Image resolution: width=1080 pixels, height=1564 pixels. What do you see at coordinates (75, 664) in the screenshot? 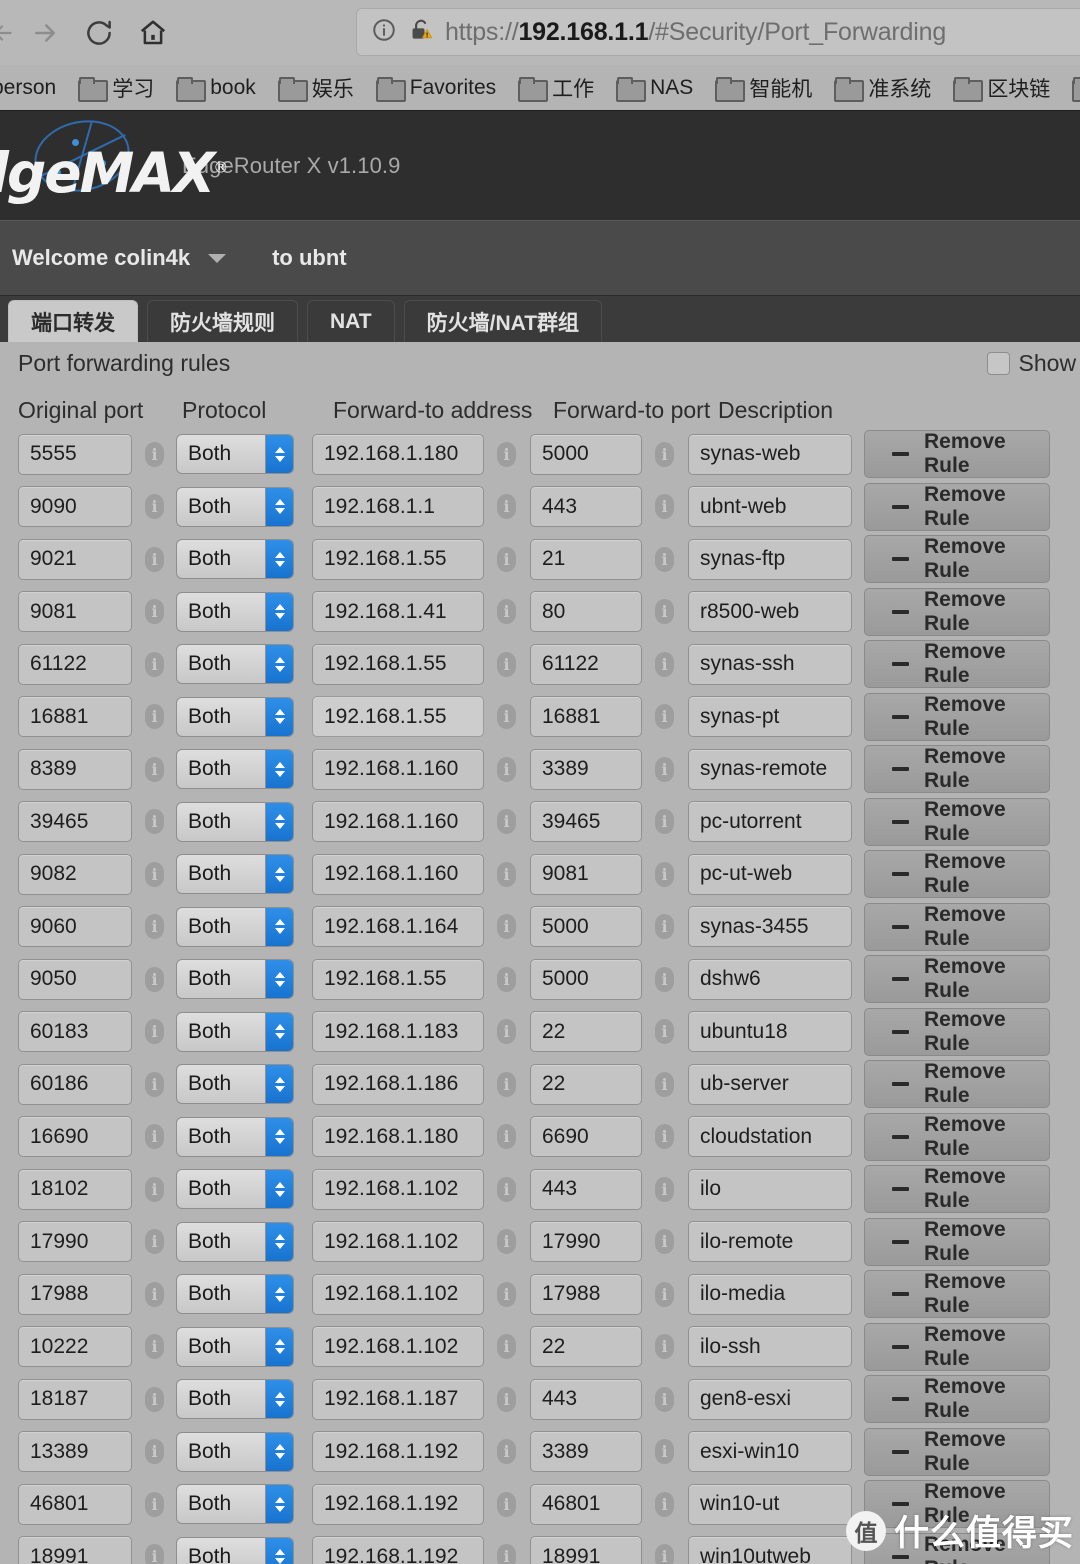
I see `original-port-input: 61122` at bounding box center [75, 664].